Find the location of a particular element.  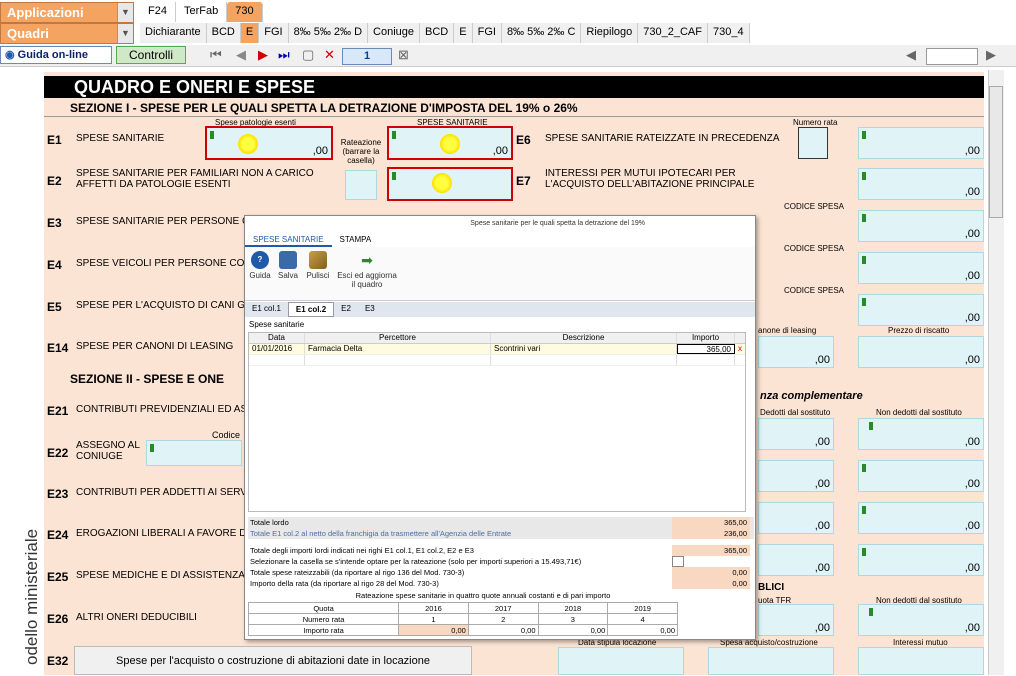

imp-rata-value: 0,00 is located at coordinates (711, 583).